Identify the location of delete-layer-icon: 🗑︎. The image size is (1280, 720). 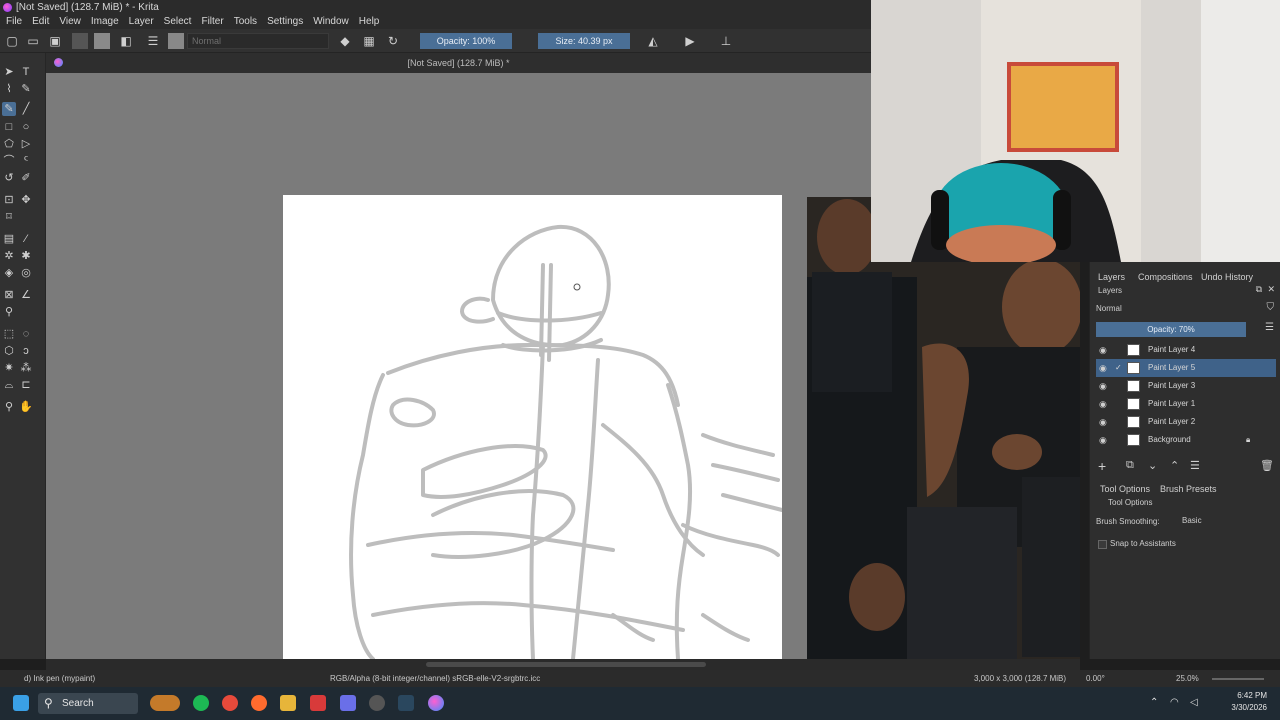
(1267, 465).